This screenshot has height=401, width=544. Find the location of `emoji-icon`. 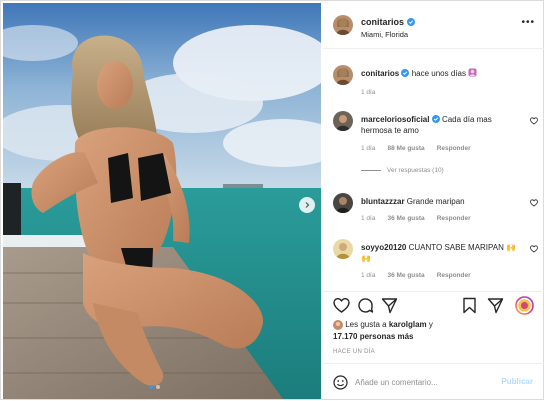

emoji-icon is located at coordinates (340, 383).